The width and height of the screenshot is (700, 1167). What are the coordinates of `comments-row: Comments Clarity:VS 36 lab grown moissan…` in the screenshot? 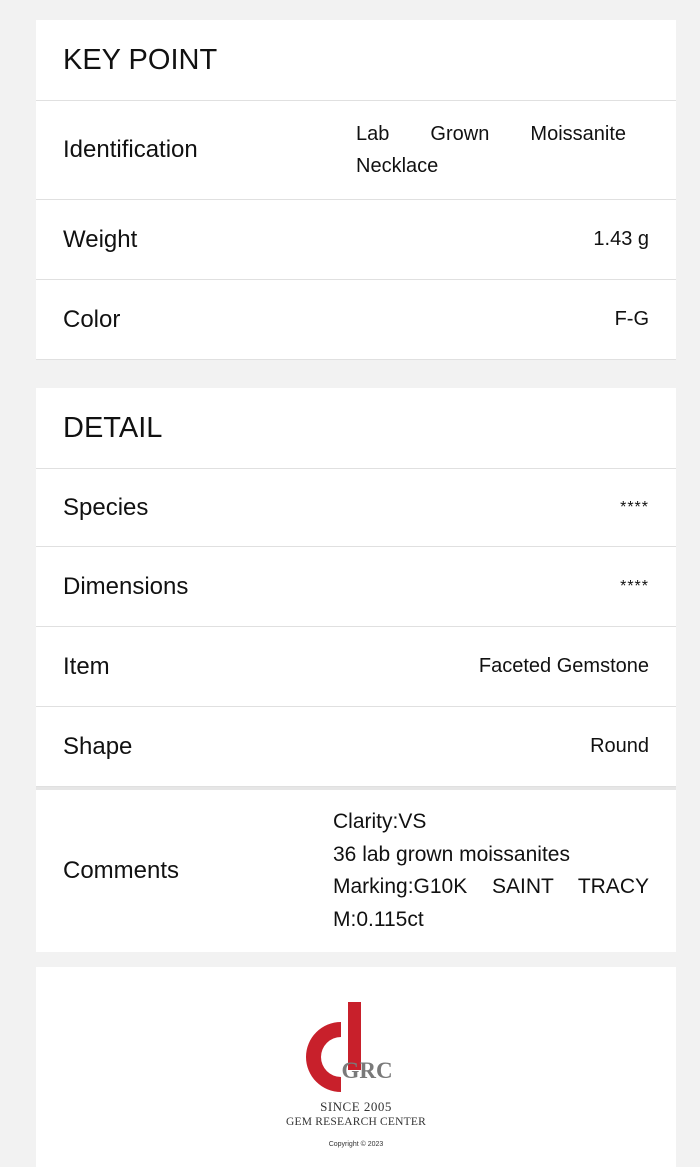 It's located at (356, 869).